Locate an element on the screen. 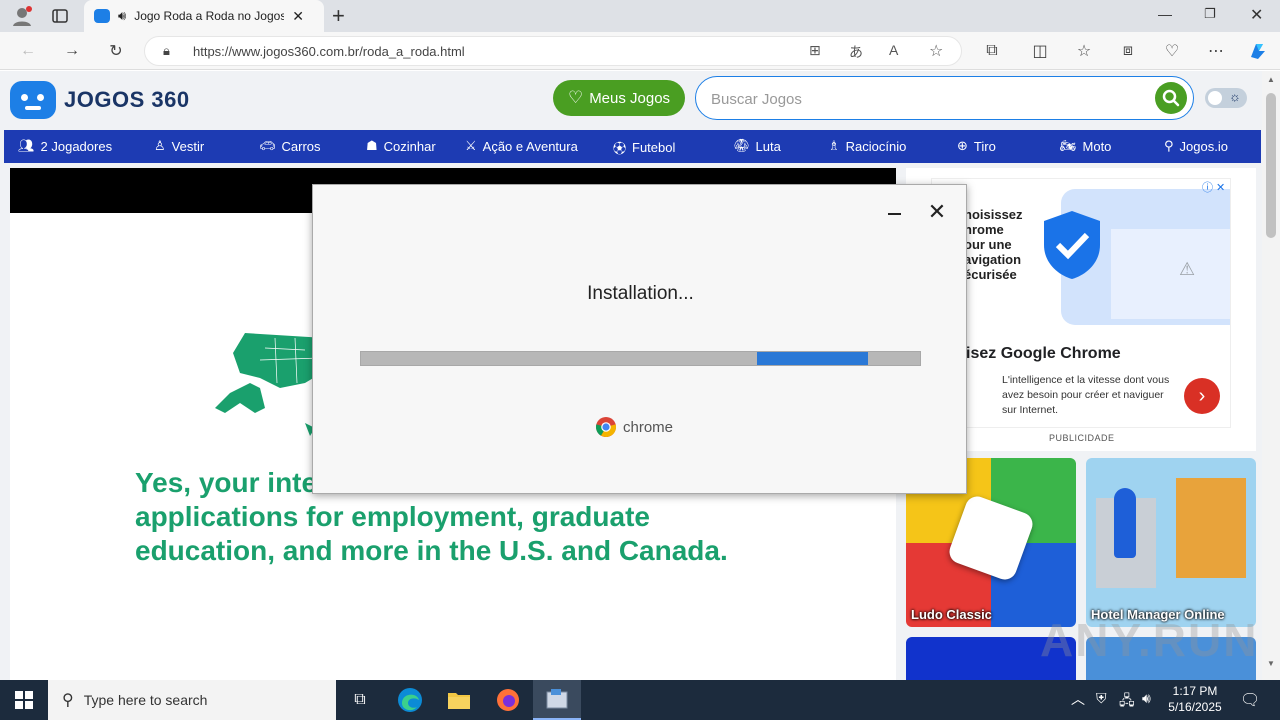 The image size is (1280, 720). chef-hat-icon: ☗ is located at coordinates (372, 145).